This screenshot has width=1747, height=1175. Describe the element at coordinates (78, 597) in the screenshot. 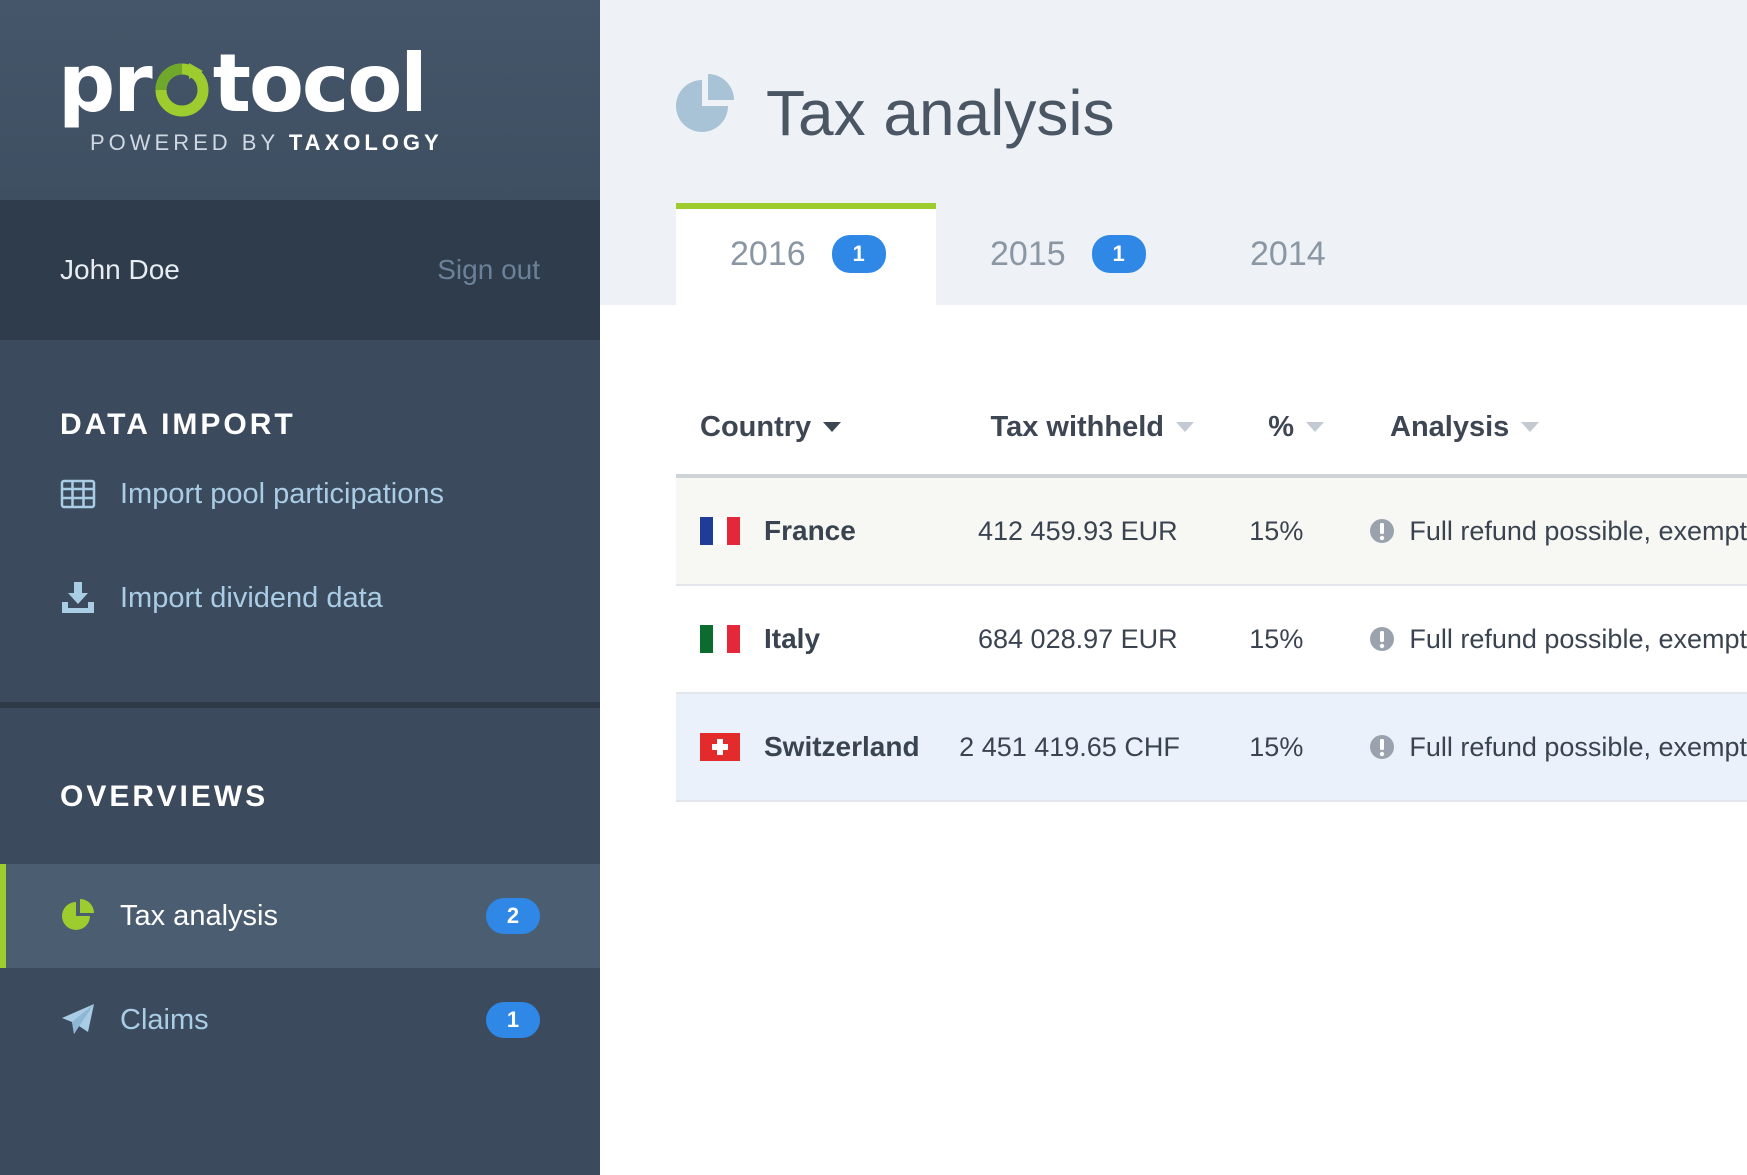

I see `download-tray-icon` at that location.